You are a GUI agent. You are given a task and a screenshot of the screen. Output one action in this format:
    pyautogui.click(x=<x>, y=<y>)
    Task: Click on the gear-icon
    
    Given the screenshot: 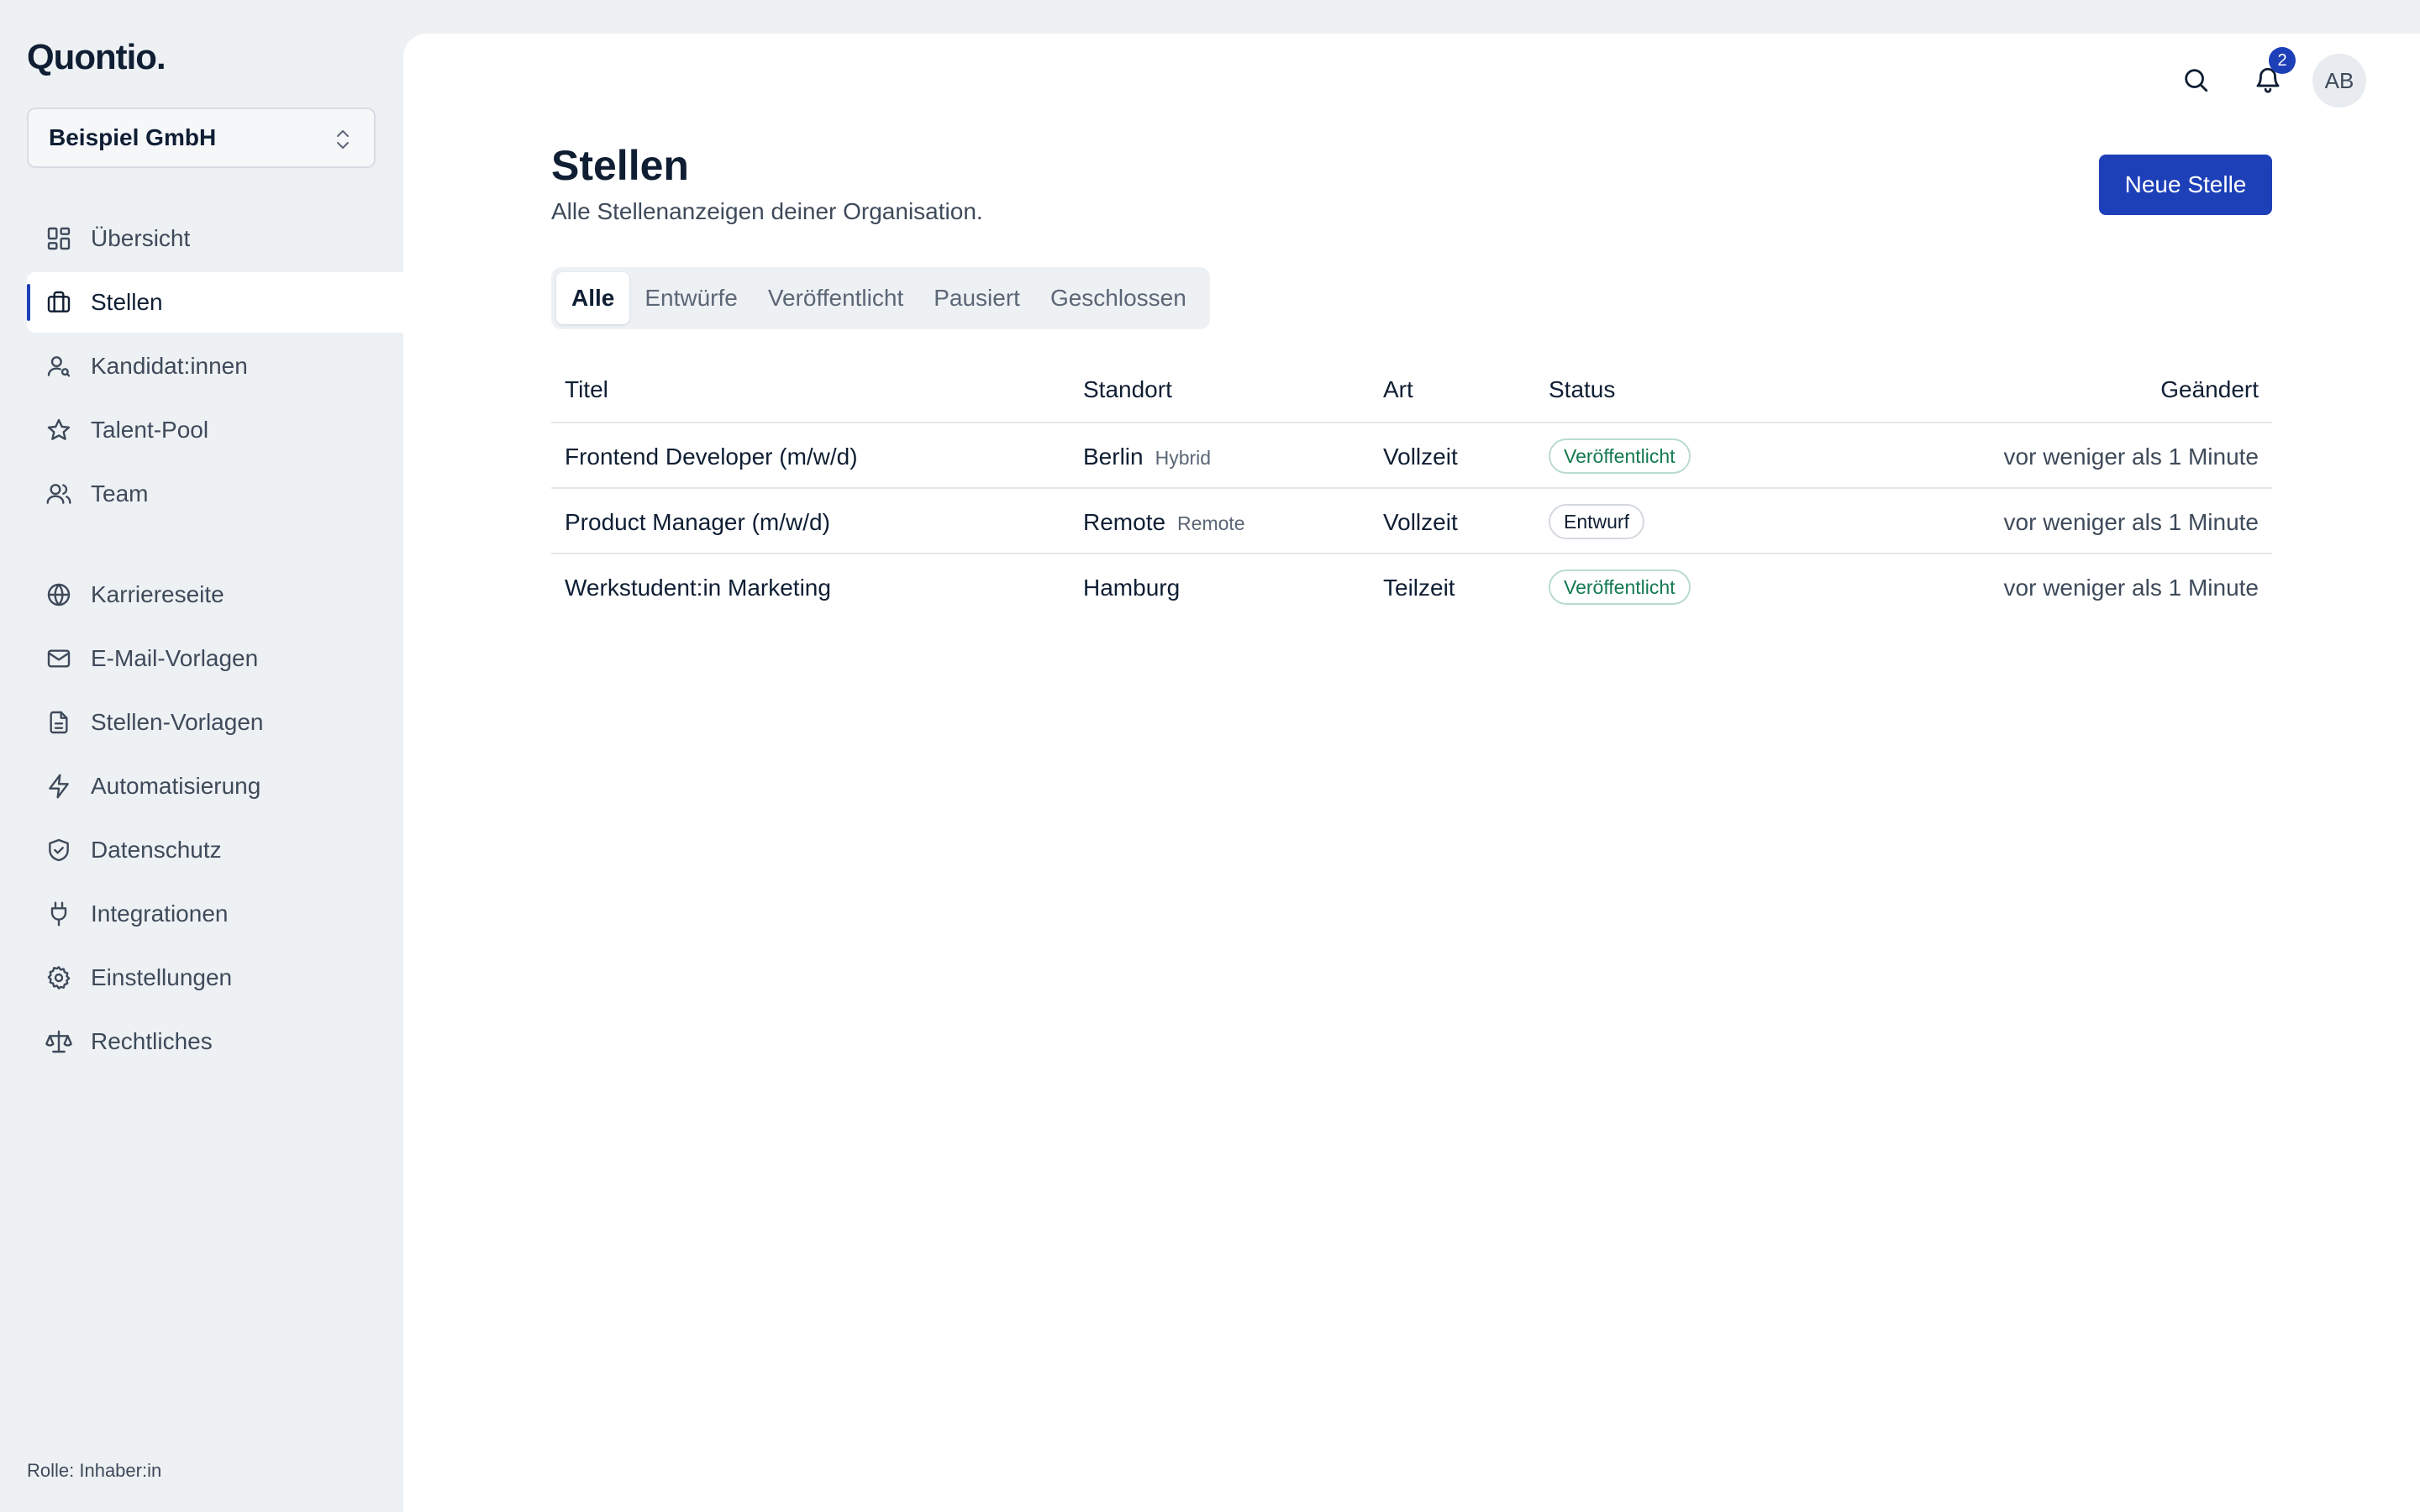 What is the action you would take?
    pyautogui.click(x=58, y=977)
    